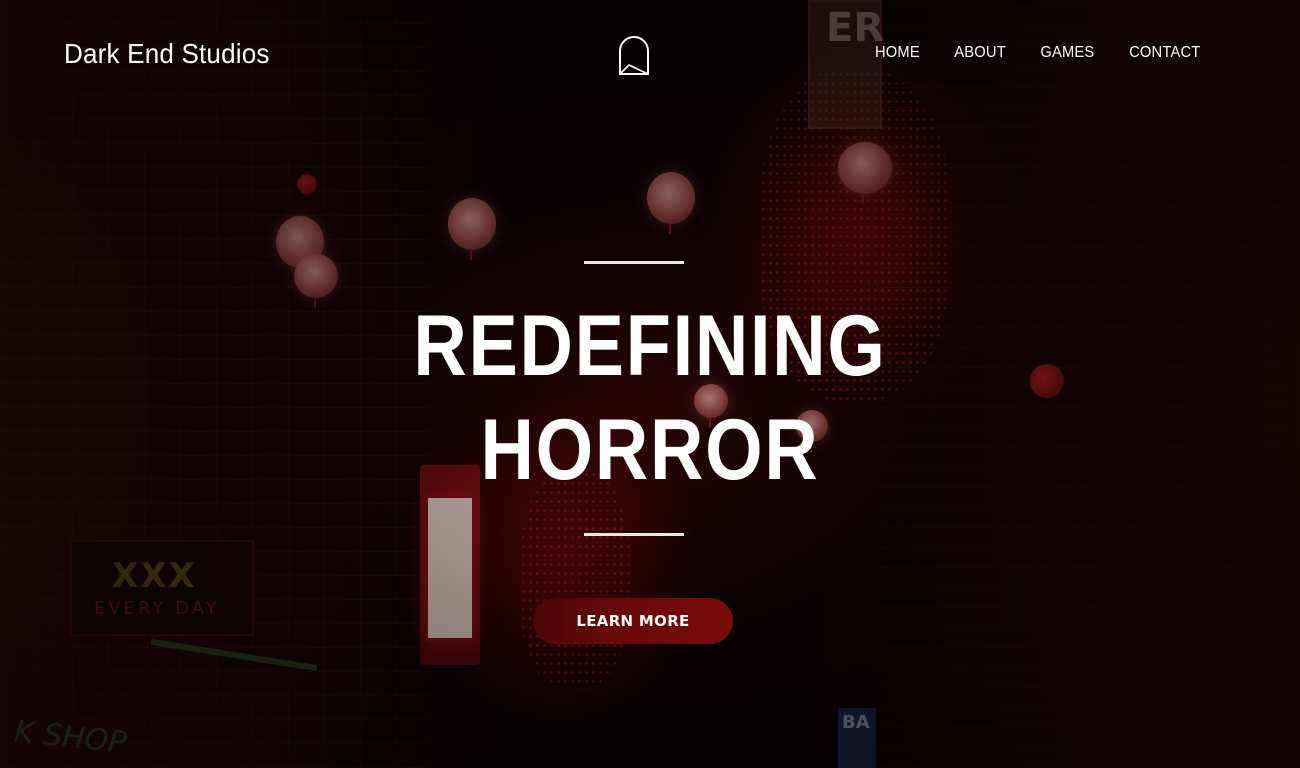 The width and height of the screenshot is (1300, 768). What do you see at coordinates (575, 580) in the screenshot?
I see `red-sparks` at bounding box center [575, 580].